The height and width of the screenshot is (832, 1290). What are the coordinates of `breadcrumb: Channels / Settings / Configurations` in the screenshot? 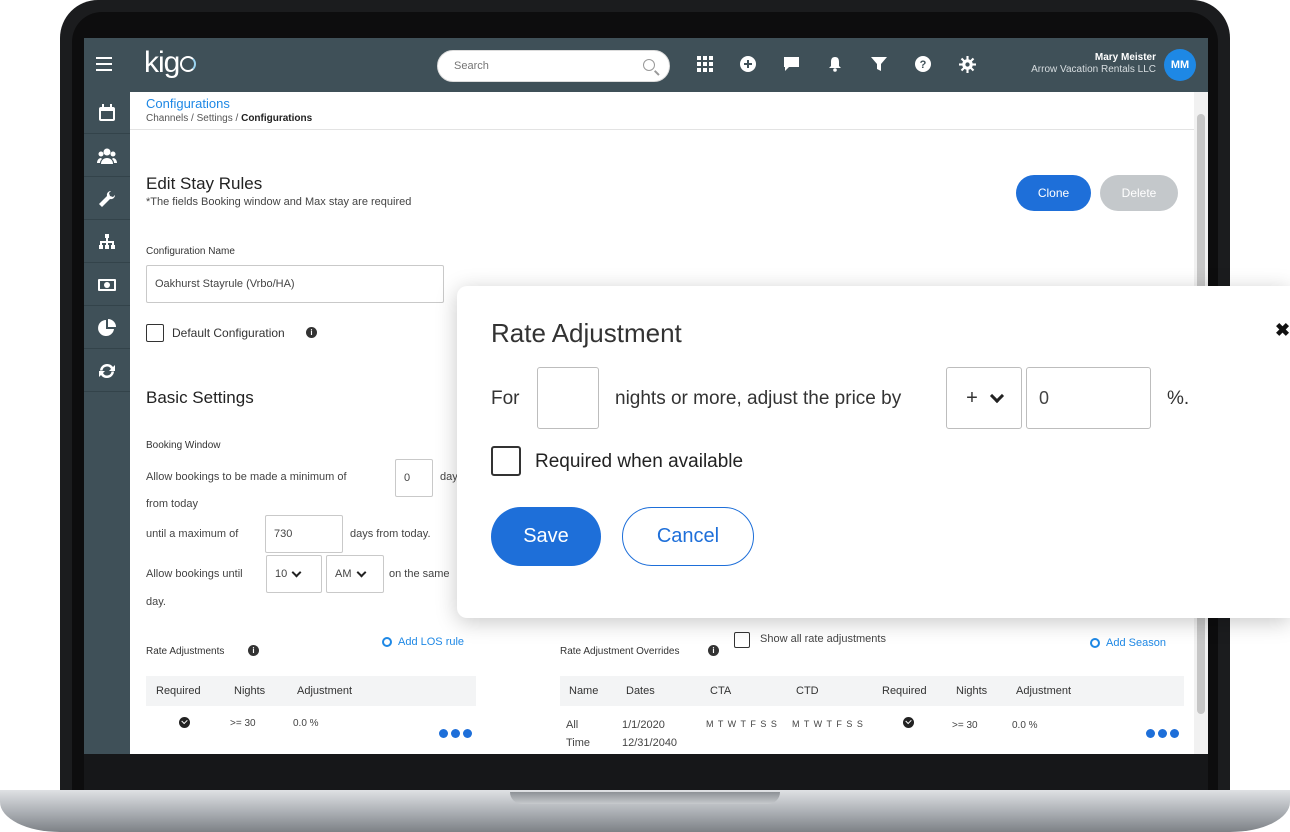 It's located at (229, 118).